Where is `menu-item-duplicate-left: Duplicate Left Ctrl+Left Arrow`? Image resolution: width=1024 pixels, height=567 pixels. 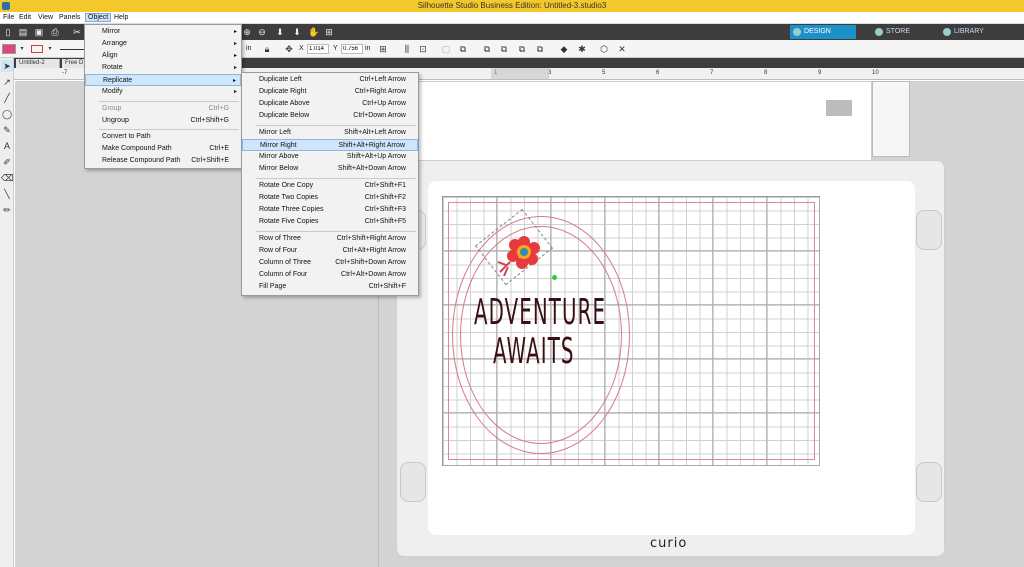 menu-item-duplicate-left: Duplicate Left Ctrl+Left Arrow is located at coordinates (330, 80).